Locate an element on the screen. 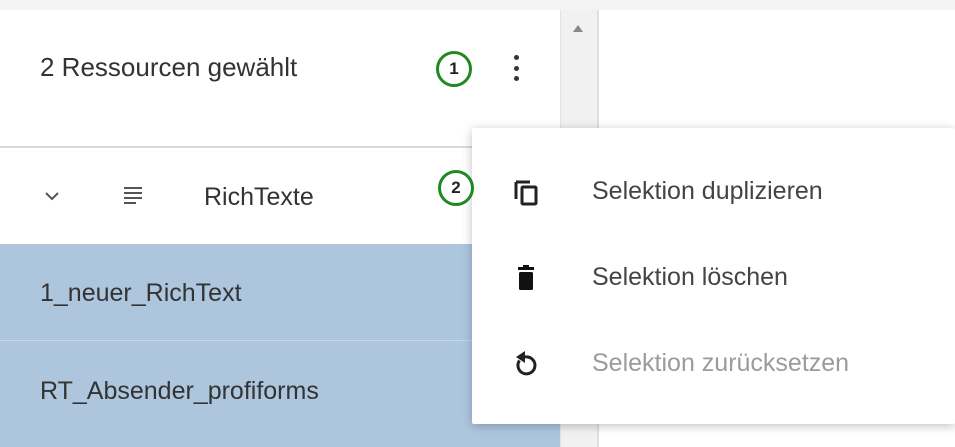  copy-icon is located at coordinates (526, 193).